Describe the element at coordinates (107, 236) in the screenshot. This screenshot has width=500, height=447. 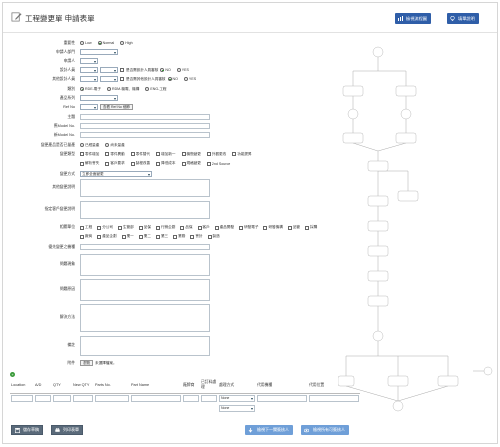
I see `unit-13: 產品企劃` at that location.